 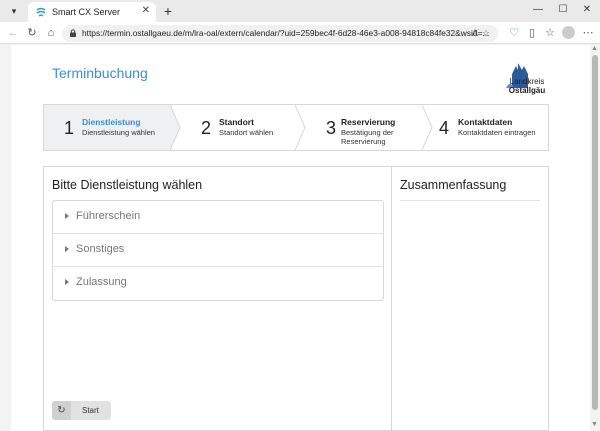 What do you see at coordinates (368, 122) in the screenshot?
I see `step-title: Reservierung` at bounding box center [368, 122].